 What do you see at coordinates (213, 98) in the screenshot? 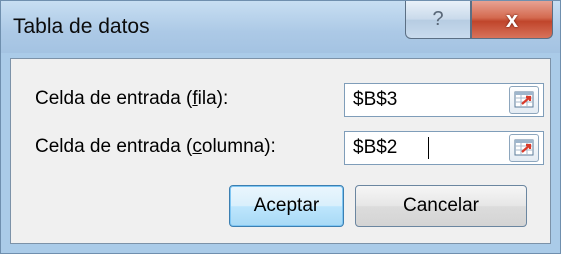
I see `row-label-suffix: ila):` at bounding box center [213, 98].